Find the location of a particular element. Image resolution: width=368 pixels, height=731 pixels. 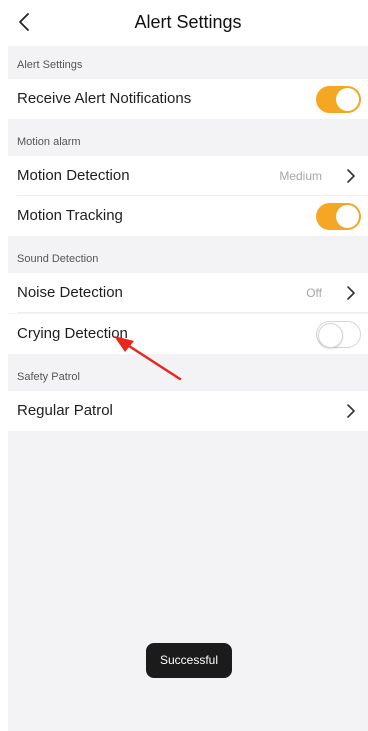

row-motion-detection: Motion Detection Medium is located at coordinates (188, 176).